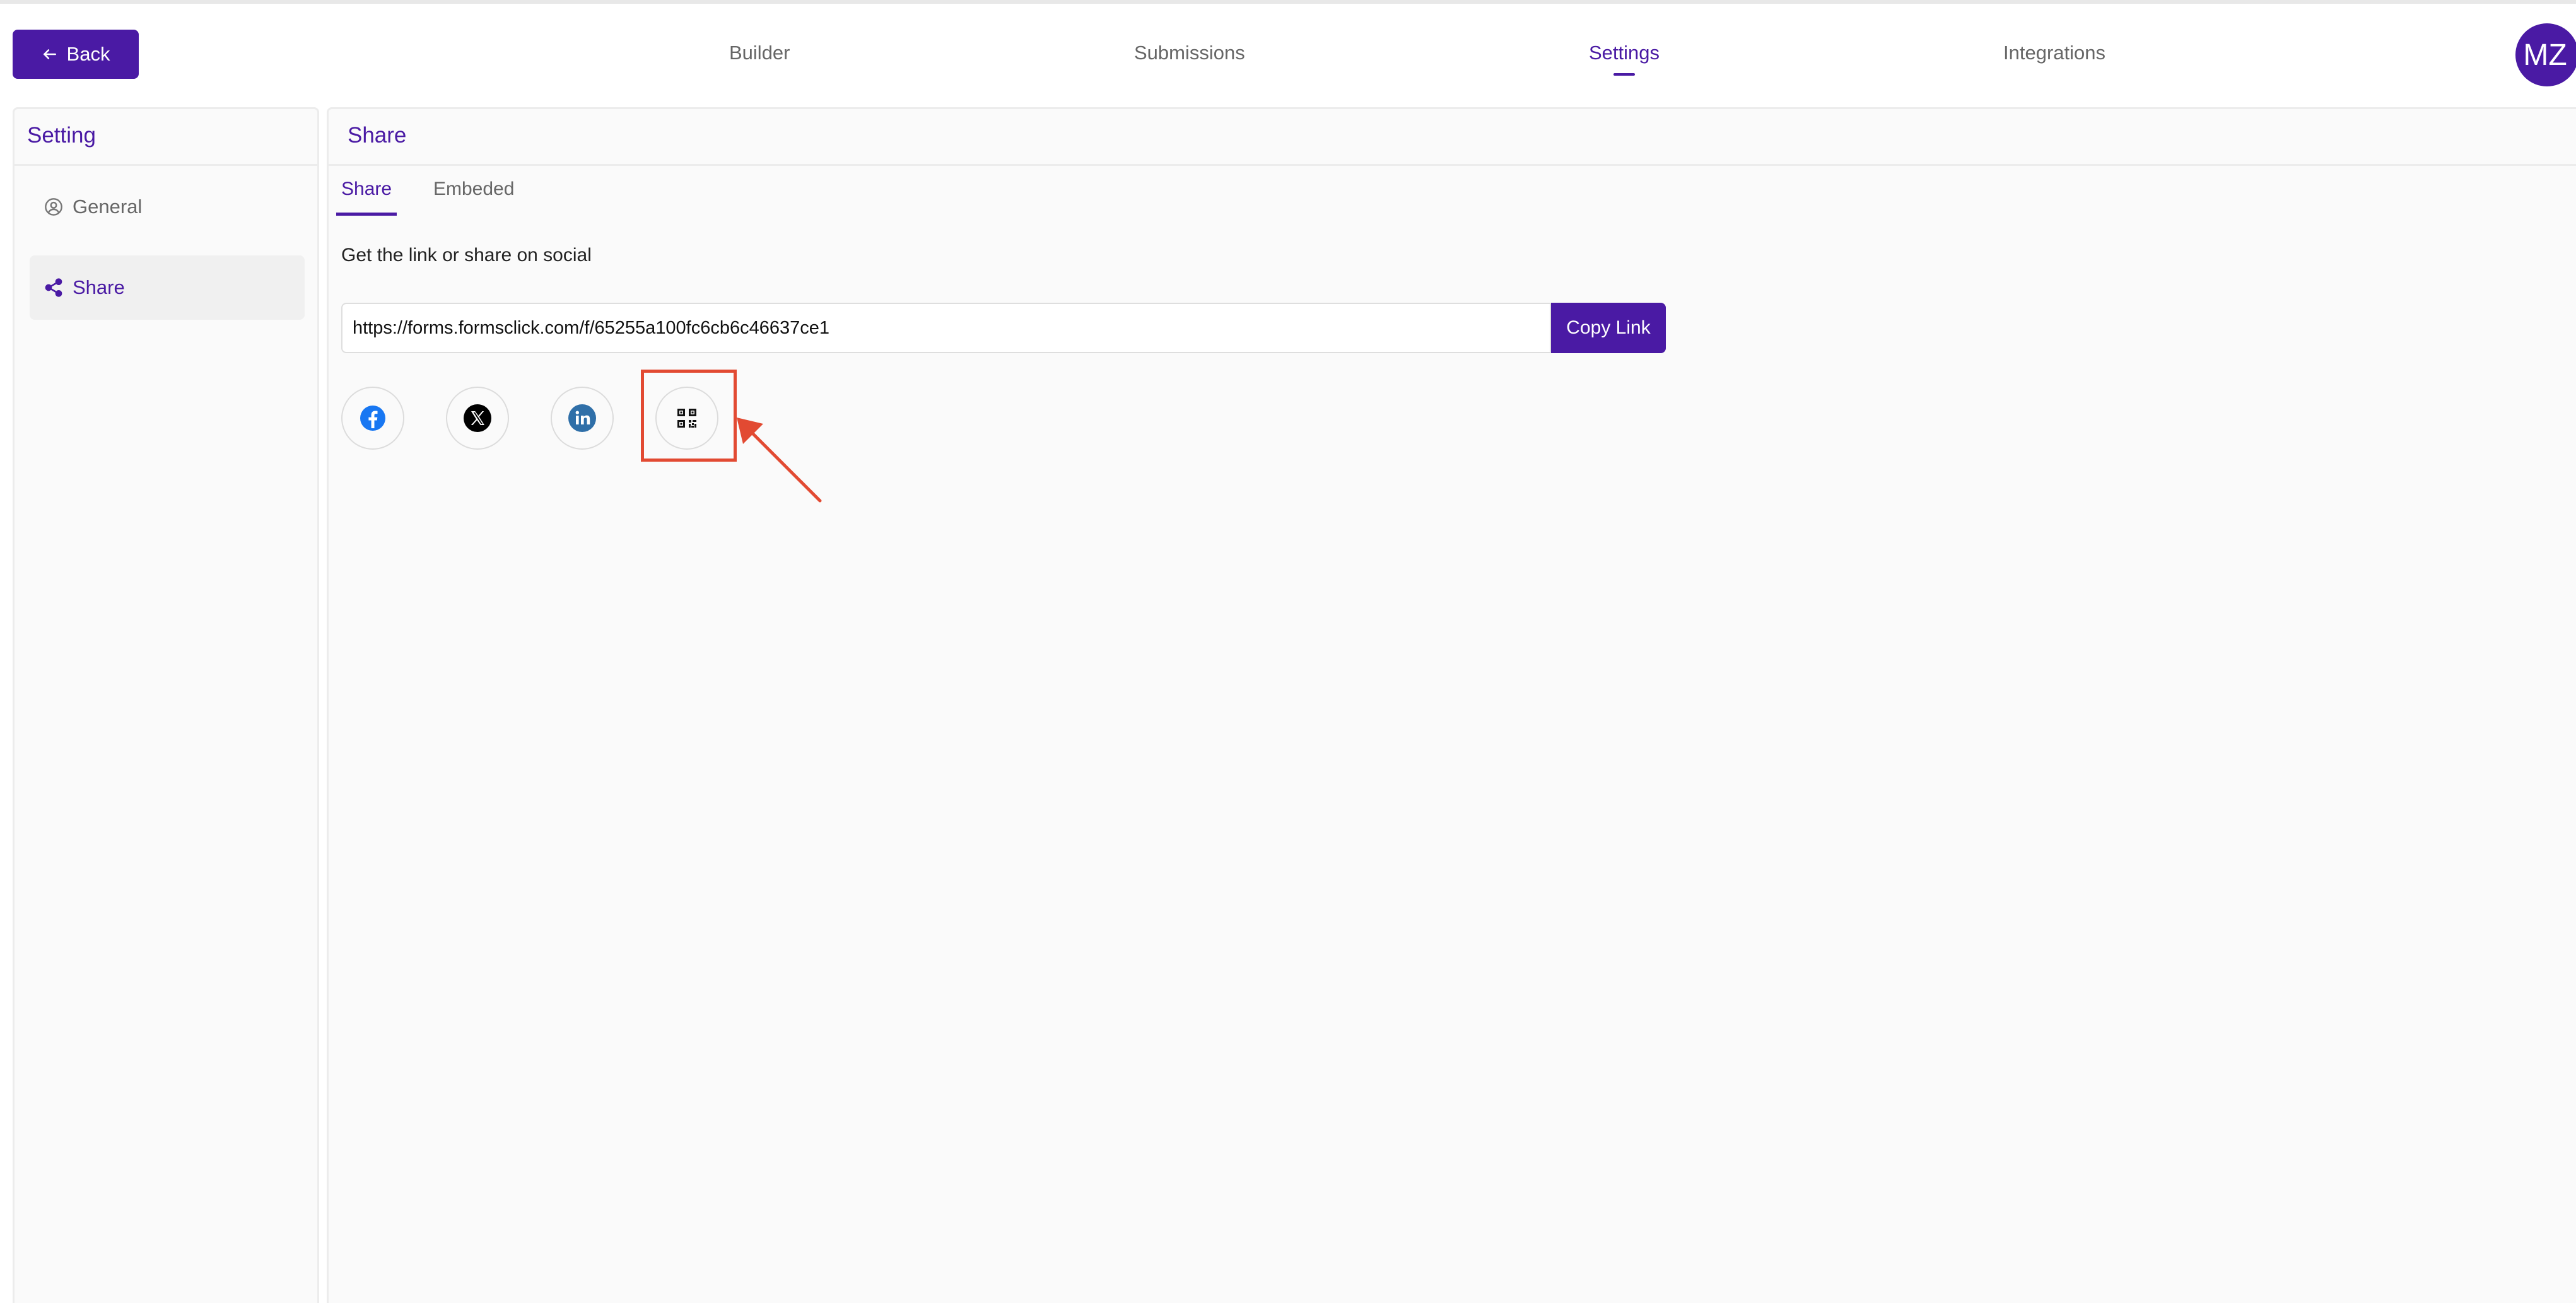 Image resolution: width=2576 pixels, height=1303 pixels. I want to click on linkedin-icon, so click(582, 418).